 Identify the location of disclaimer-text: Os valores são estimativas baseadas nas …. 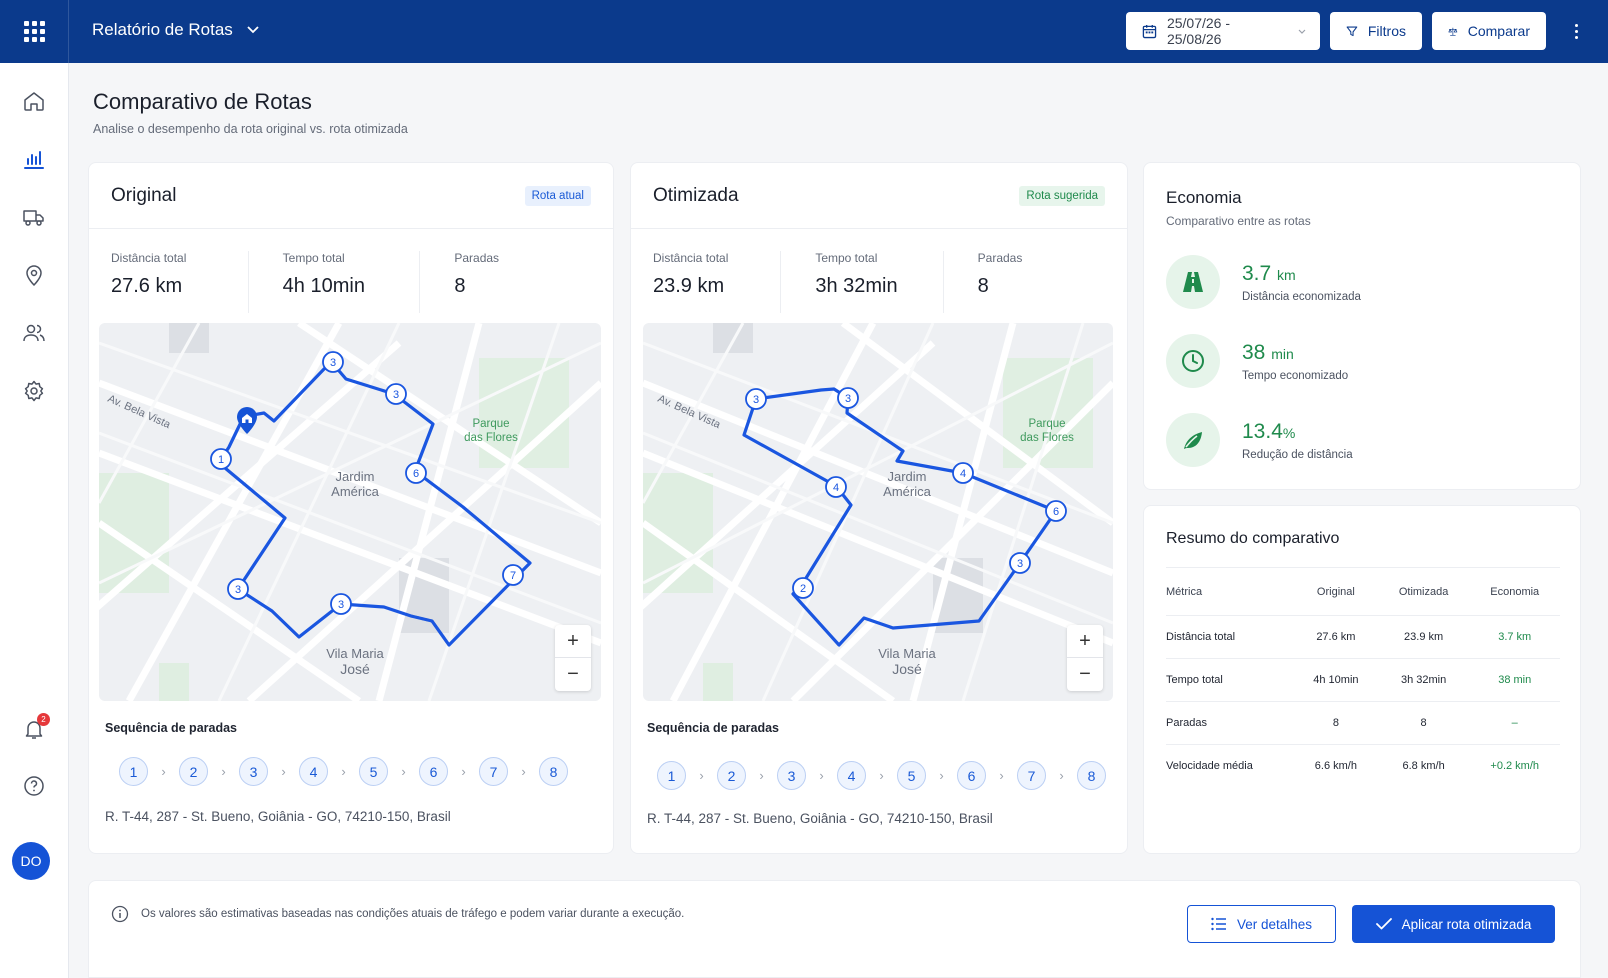
(413, 914).